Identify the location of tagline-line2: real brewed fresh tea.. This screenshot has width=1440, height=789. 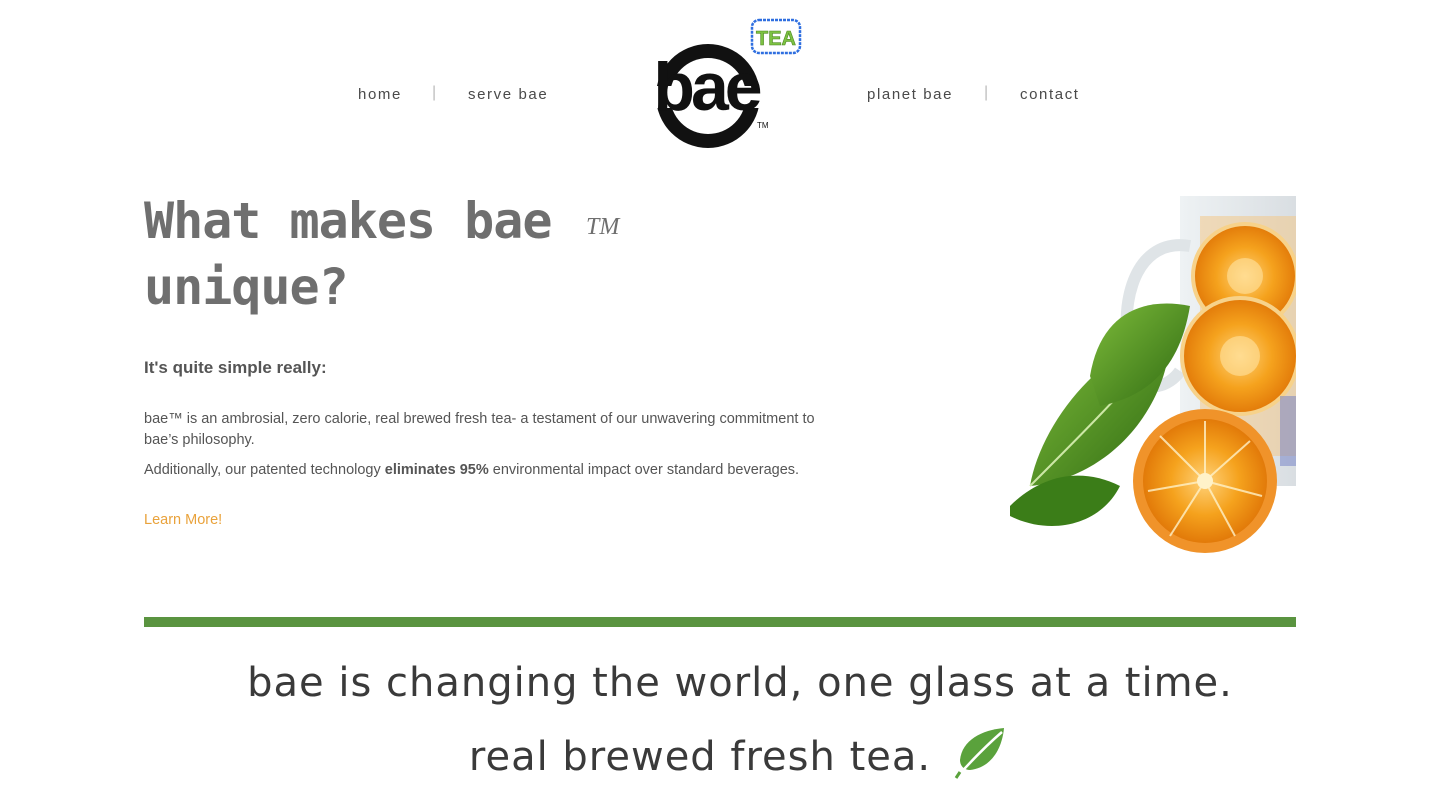
(700, 757).